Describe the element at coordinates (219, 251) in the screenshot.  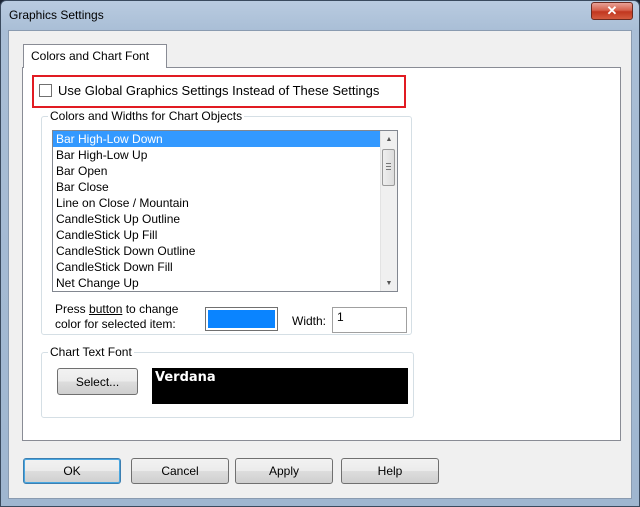
I see `list-item: CandleStick Down Outline` at that location.